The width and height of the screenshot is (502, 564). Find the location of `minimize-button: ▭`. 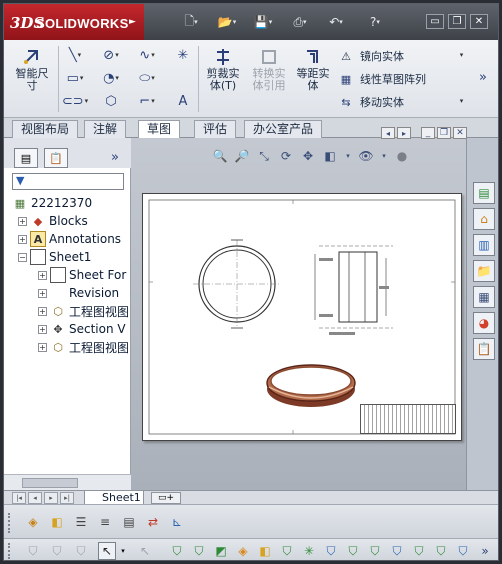

minimize-button: ▭ is located at coordinates (435, 21).